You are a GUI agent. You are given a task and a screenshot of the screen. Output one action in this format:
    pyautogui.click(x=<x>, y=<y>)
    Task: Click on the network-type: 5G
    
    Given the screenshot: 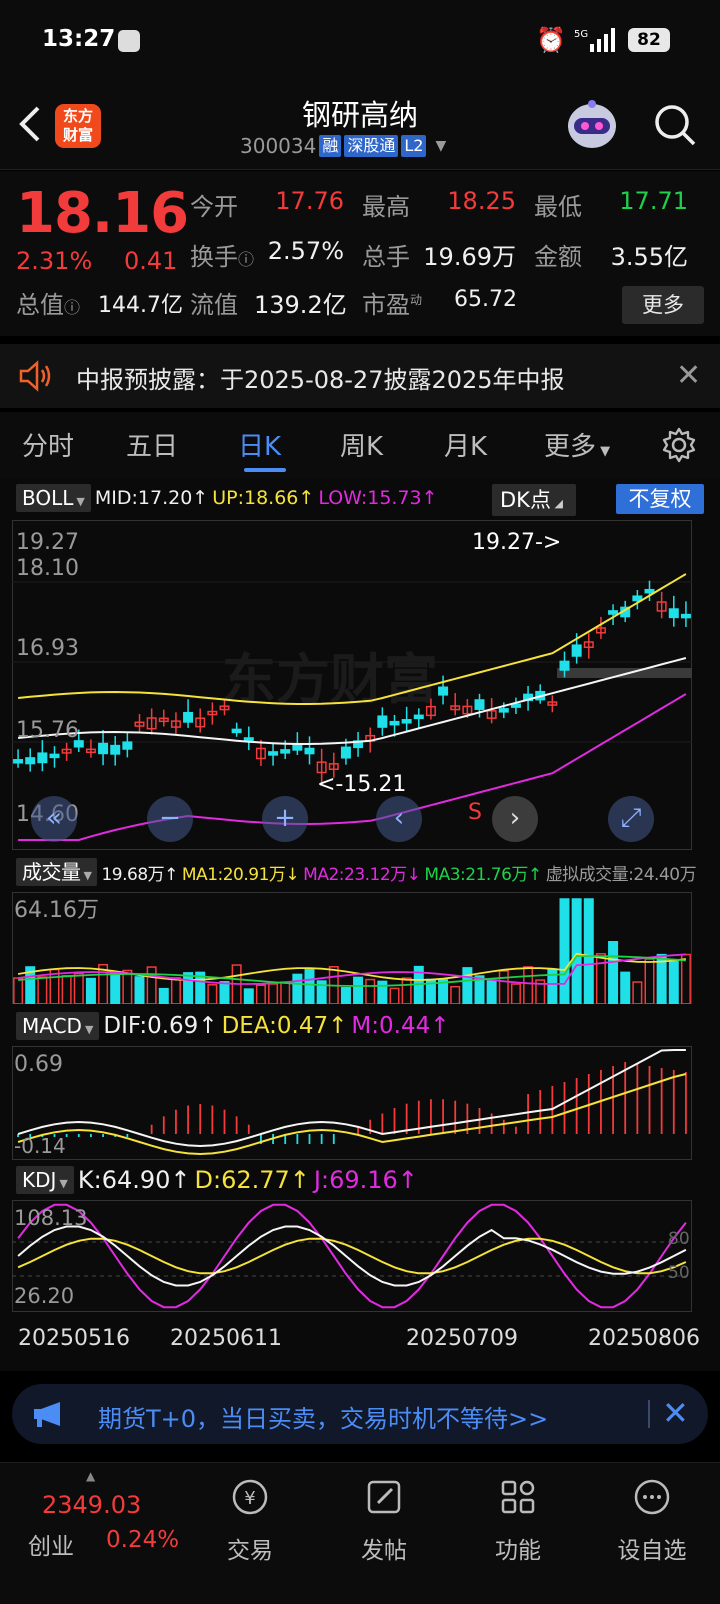 What is the action you would take?
    pyautogui.click(x=581, y=34)
    